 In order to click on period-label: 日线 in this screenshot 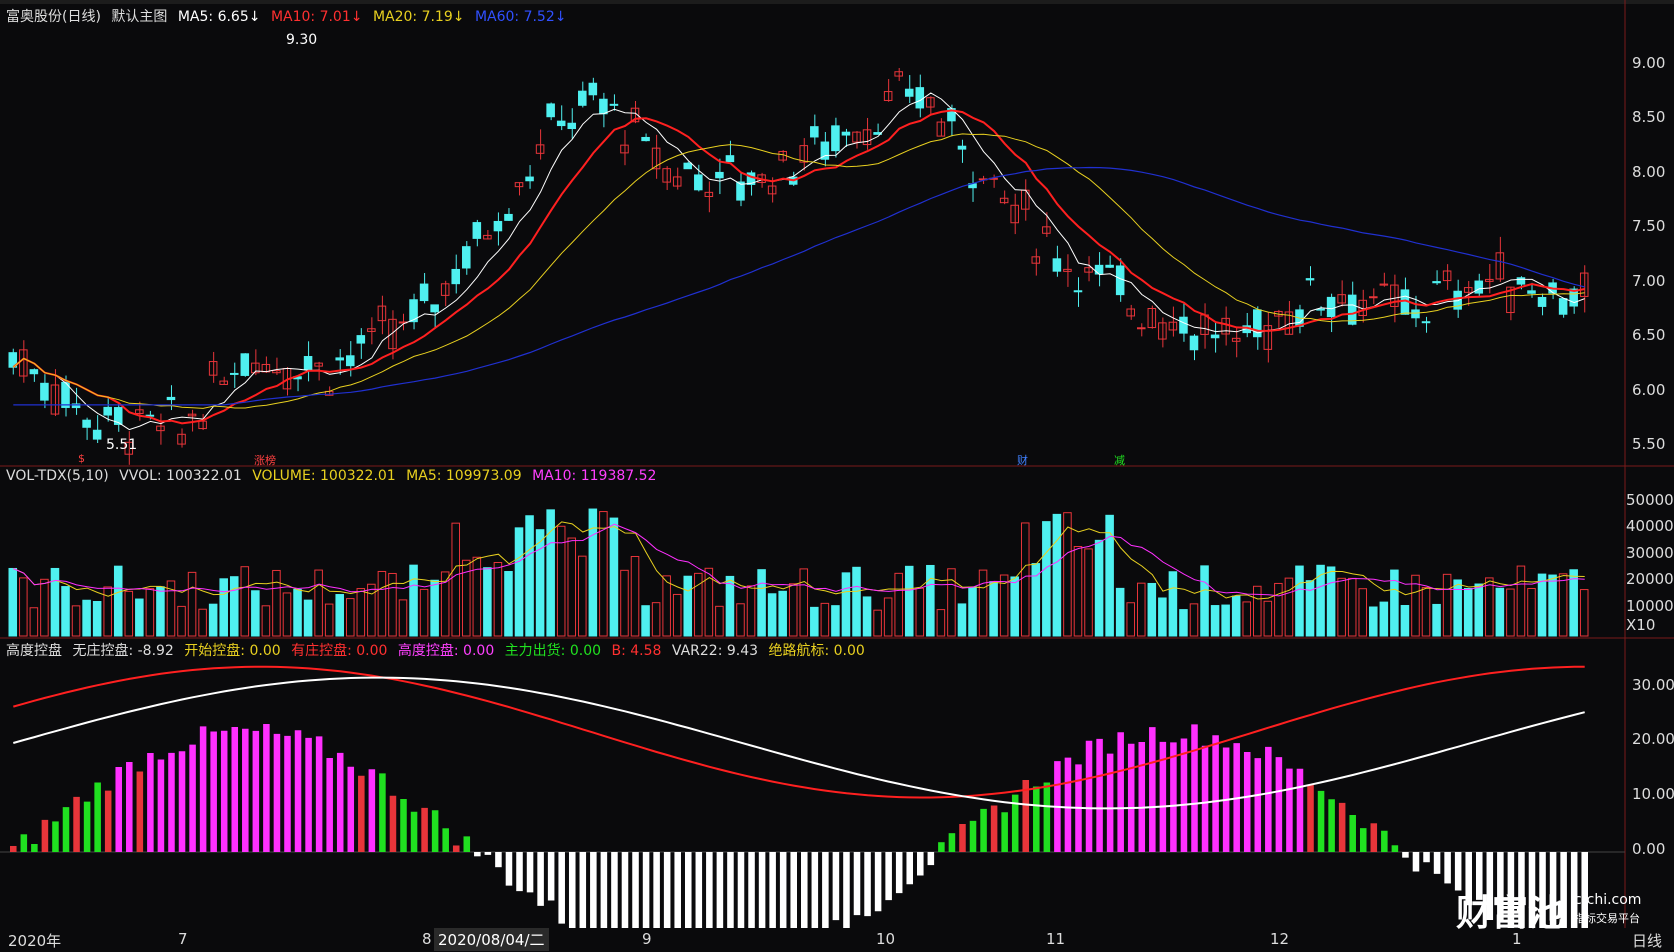, I will do `click(1647, 940)`.